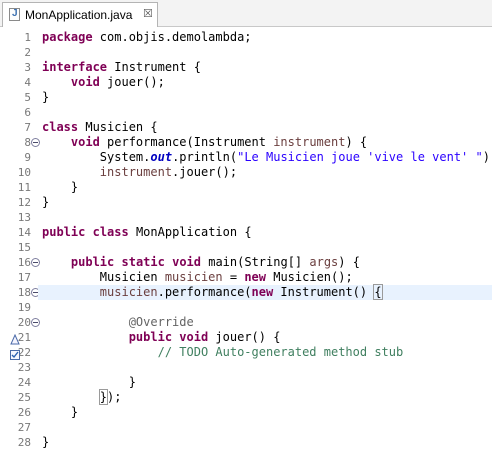 The image size is (492, 453). Describe the element at coordinates (24, 247) in the screenshot. I see `line-number: 15` at that location.